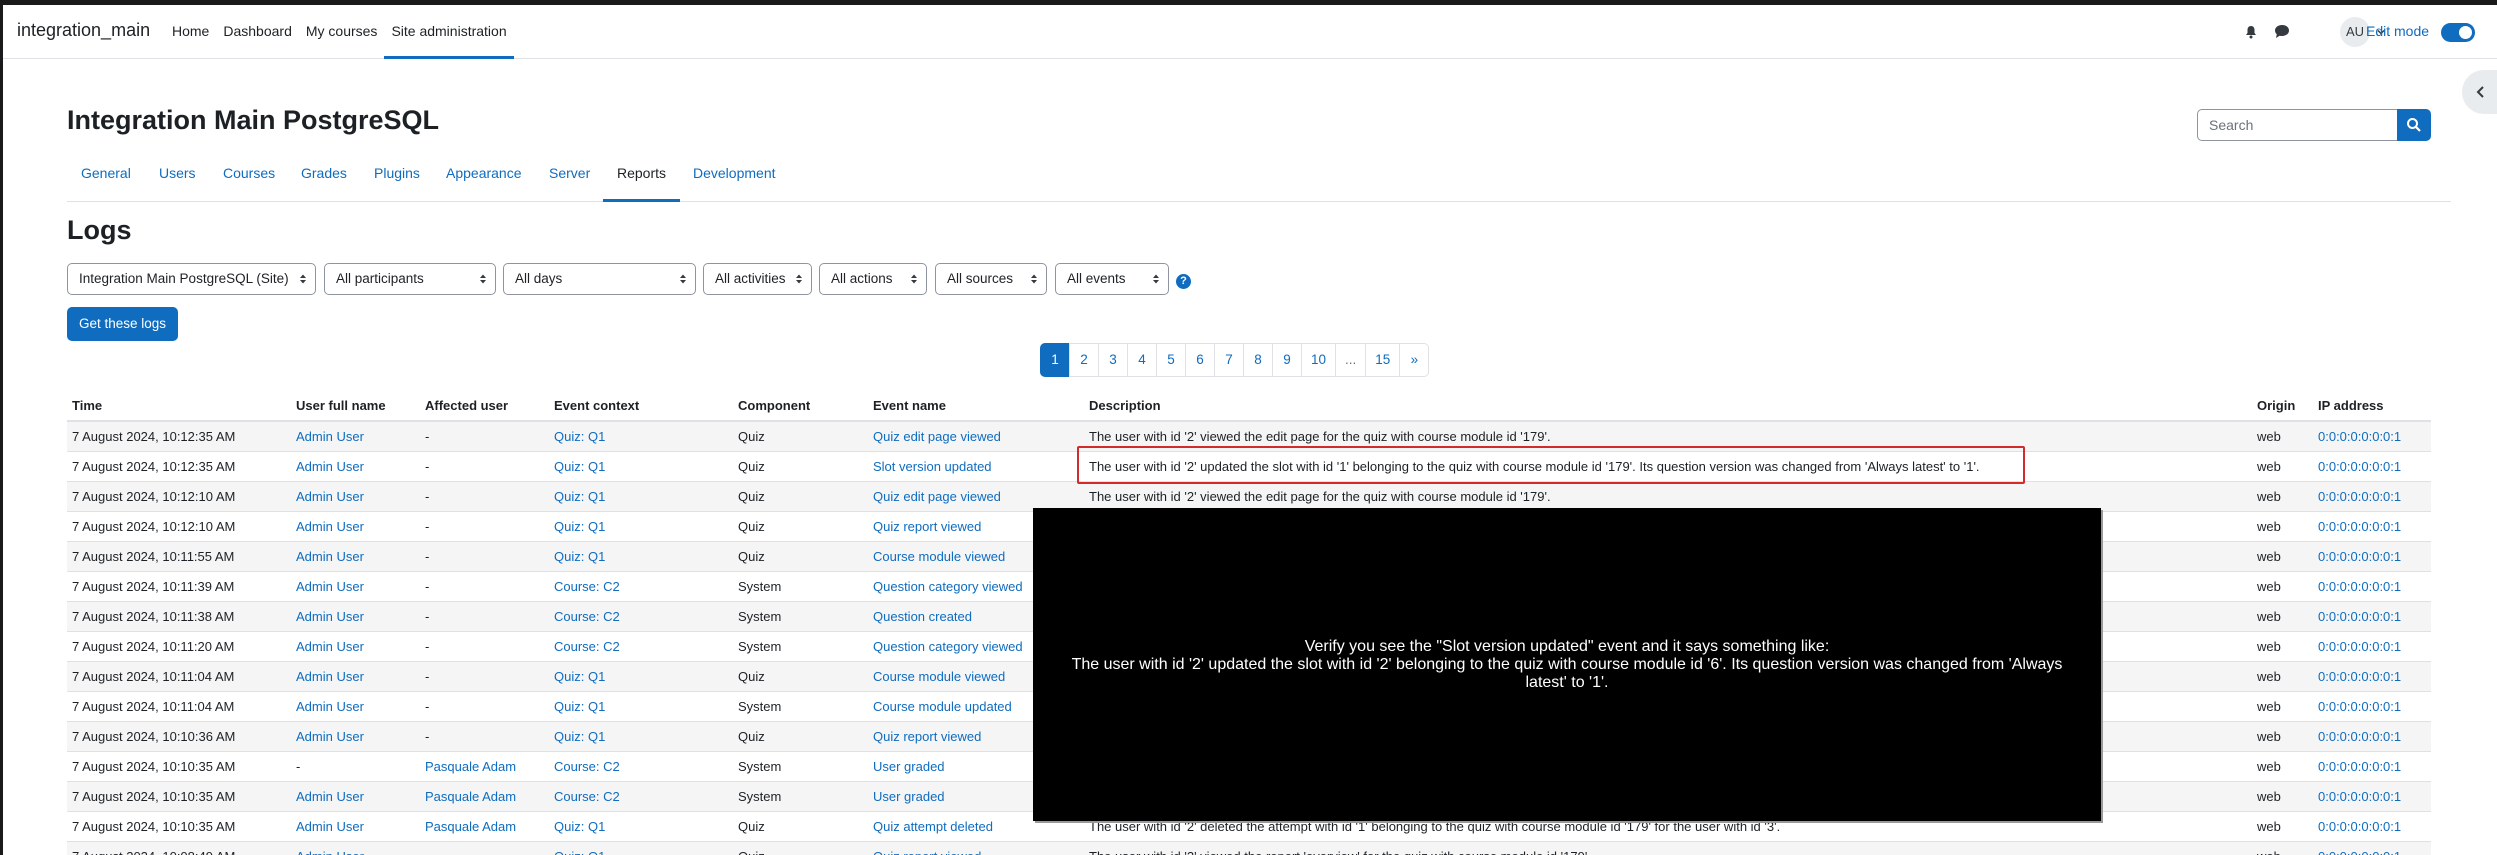 This screenshot has width=2497, height=855. Describe the element at coordinates (1319, 360) in the screenshot. I see `page-link-10: 10` at that location.